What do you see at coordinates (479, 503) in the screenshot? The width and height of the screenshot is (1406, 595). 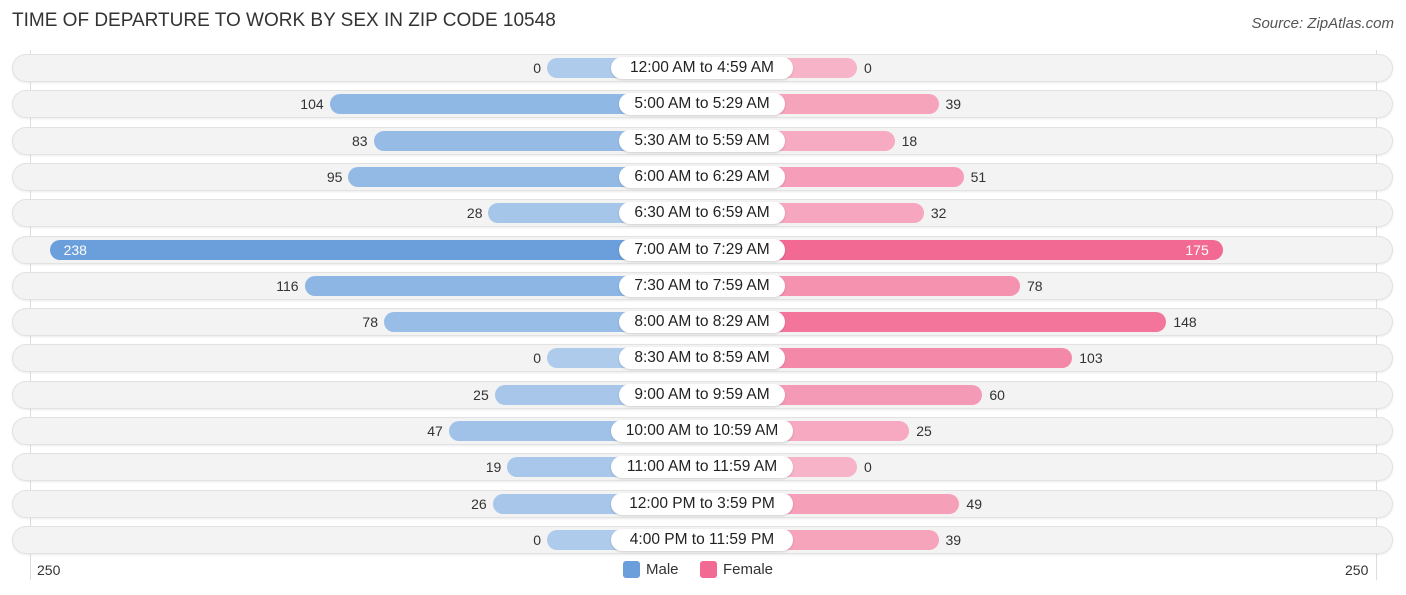 I see `value-label-male: 26` at bounding box center [479, 503].